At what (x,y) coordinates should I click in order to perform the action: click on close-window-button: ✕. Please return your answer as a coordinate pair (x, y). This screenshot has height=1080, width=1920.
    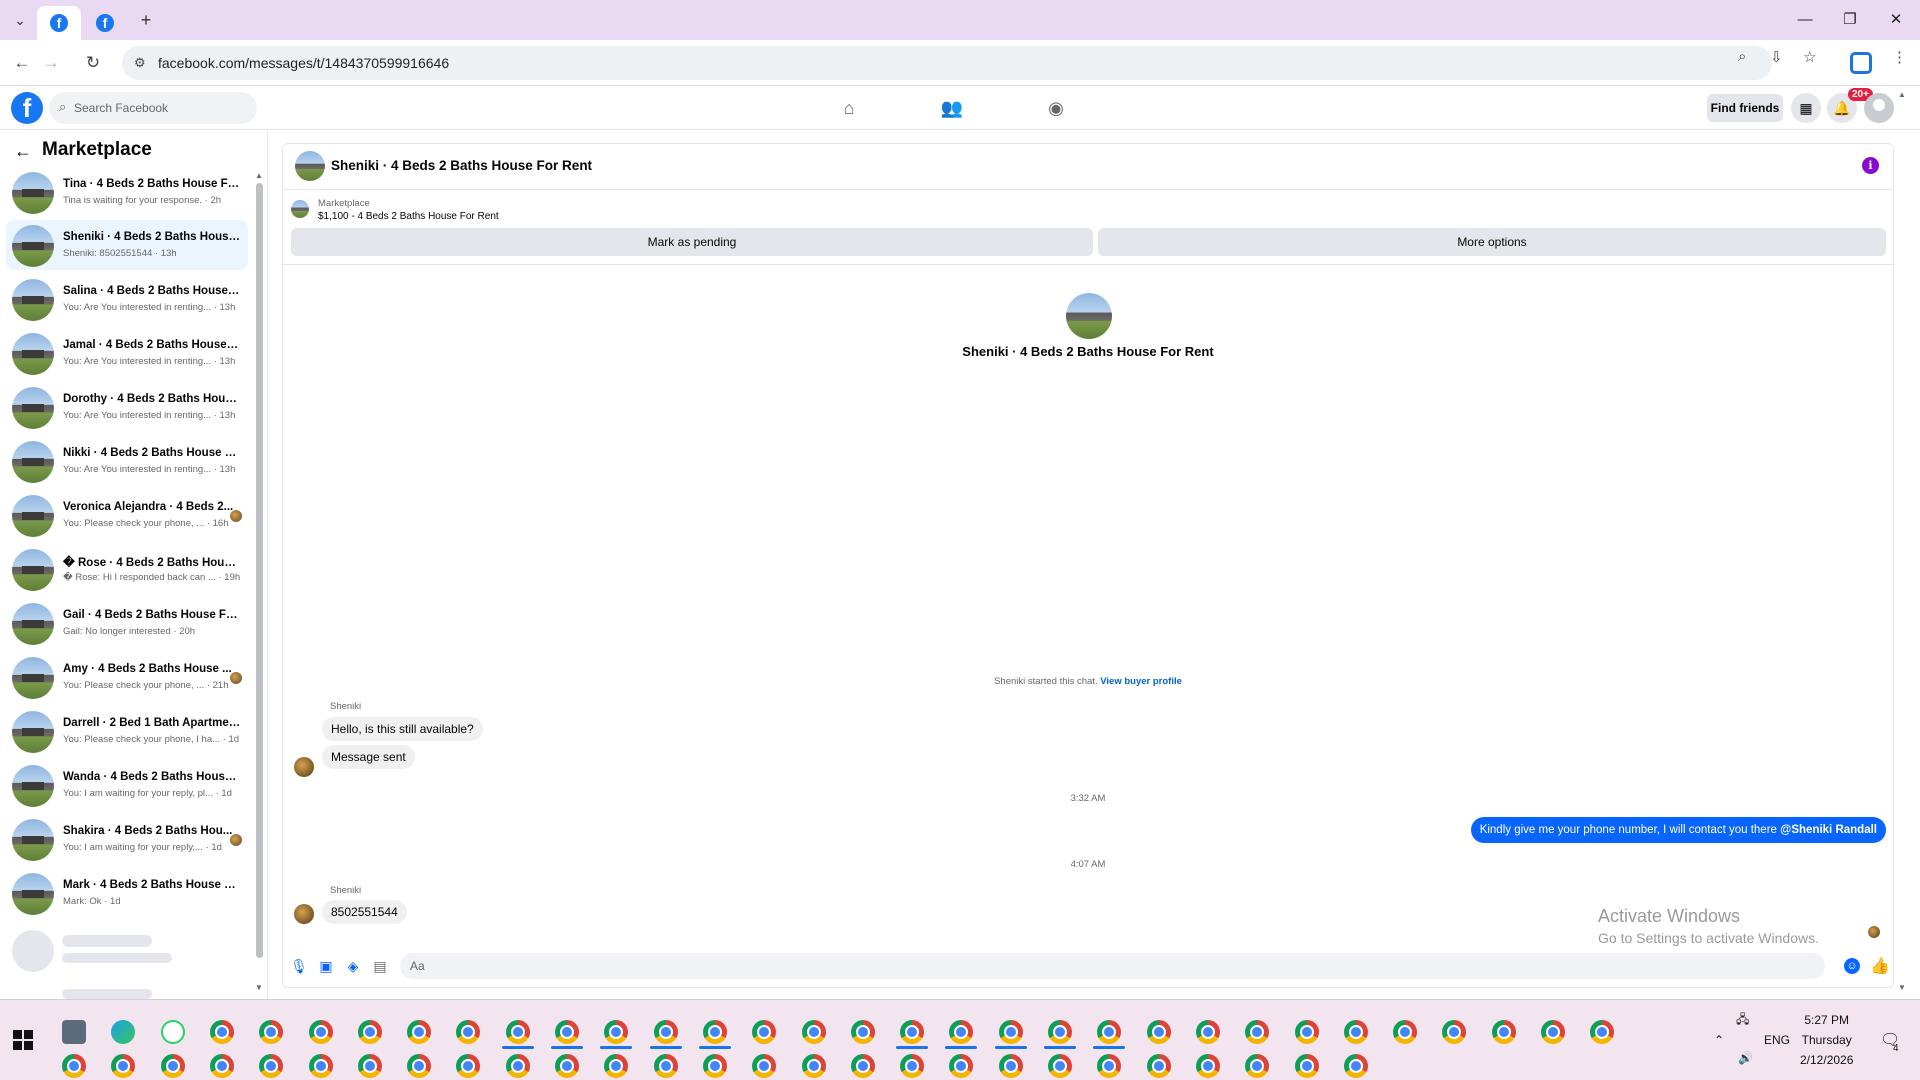
    Looking at the image, I should click on (1896, 20).